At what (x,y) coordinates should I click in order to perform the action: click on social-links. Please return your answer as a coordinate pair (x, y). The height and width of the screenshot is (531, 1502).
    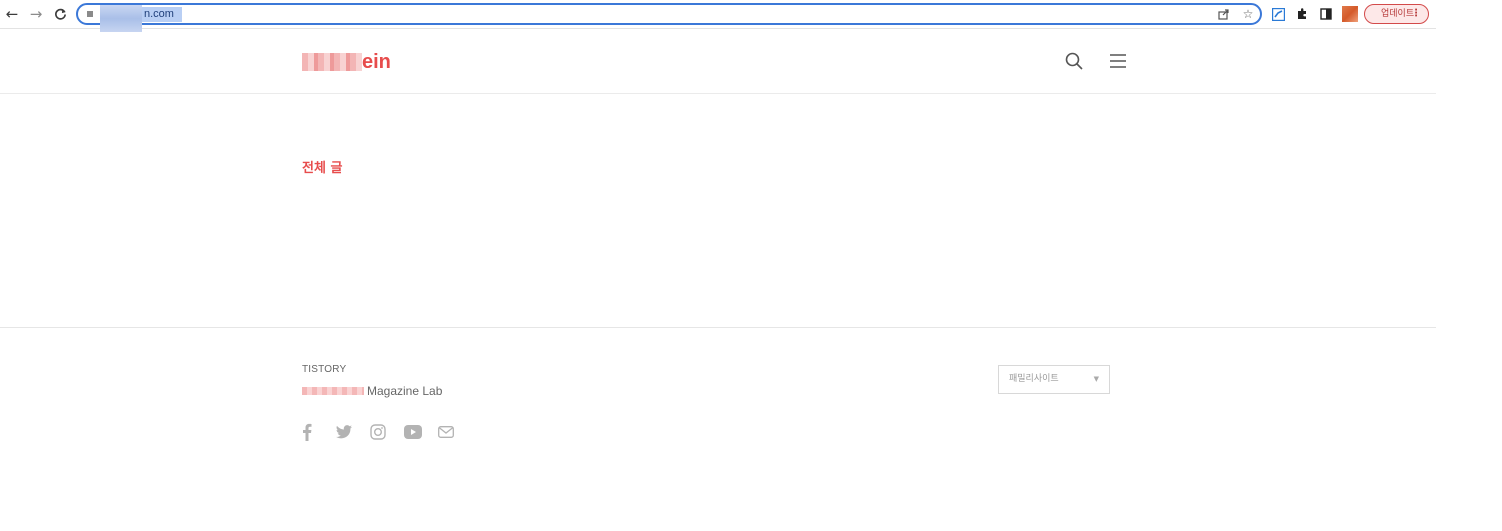
    Looking at the image, I should click on (387, 432).